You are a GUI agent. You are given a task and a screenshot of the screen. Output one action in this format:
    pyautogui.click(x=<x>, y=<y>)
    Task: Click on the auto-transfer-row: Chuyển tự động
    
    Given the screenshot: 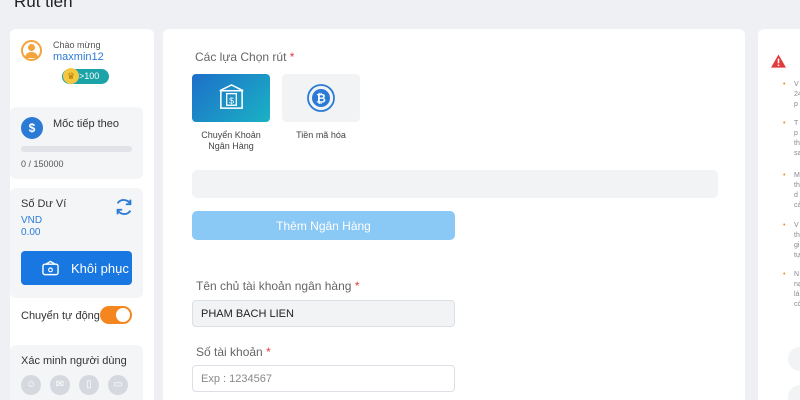 What is the action you would take?
    pyautogui.click(x=76, y=316)
    